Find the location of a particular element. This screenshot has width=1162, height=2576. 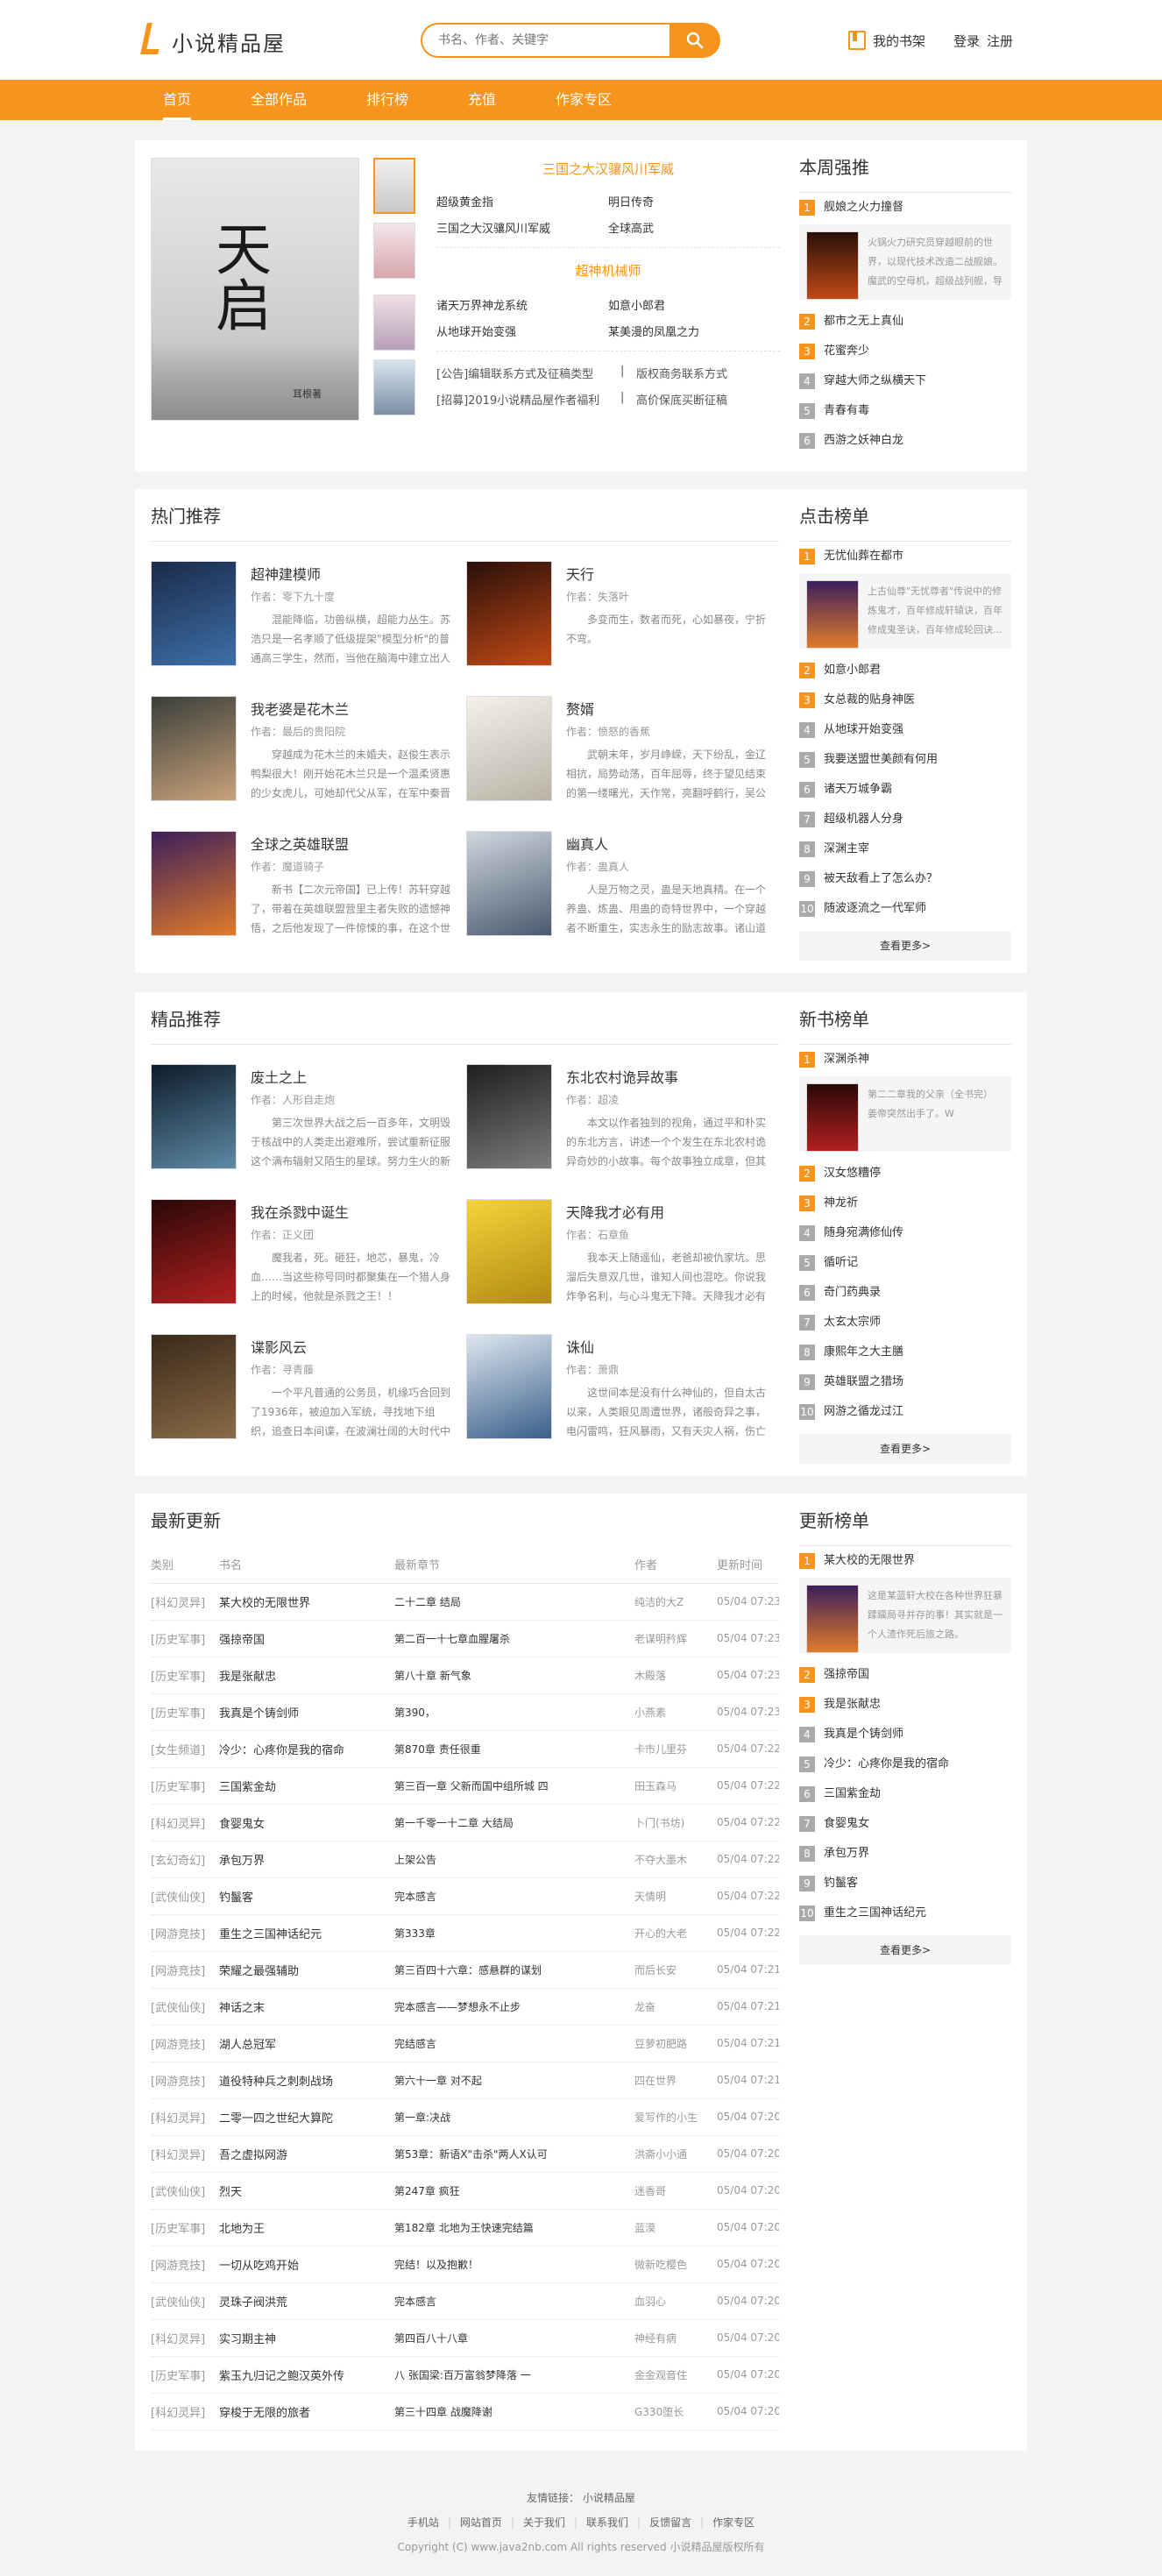

rank-item: 8 承包万界 is located at coordinates (905, 1854).